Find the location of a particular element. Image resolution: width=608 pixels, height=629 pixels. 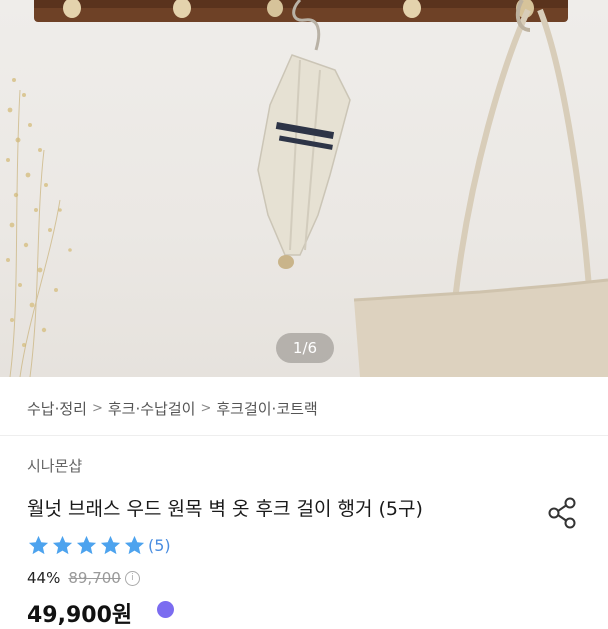

breadcrumb-item: 후크·수납걸이 is located at coordinates (152, 408).